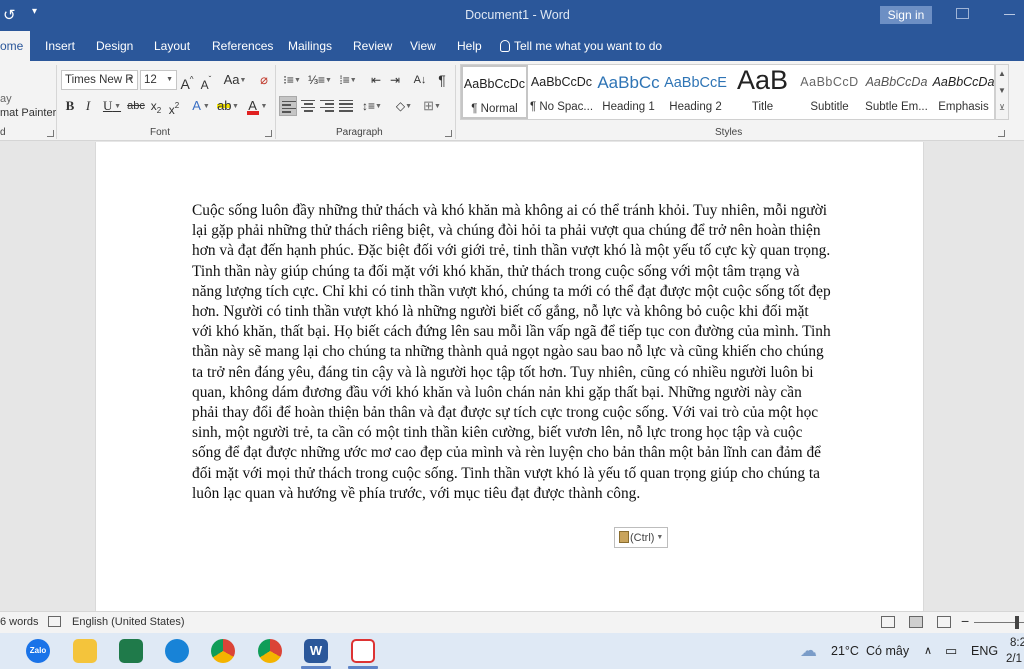  I want to click on font-size-value: 12, so click(150, 80).